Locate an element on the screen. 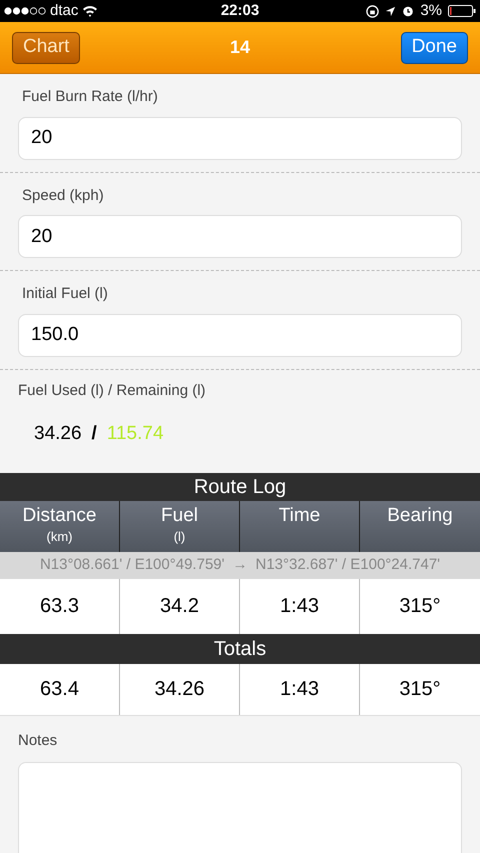 The image size is (480, 853). fuel-used-value: 34.26 is located at coordinates (58, 434).